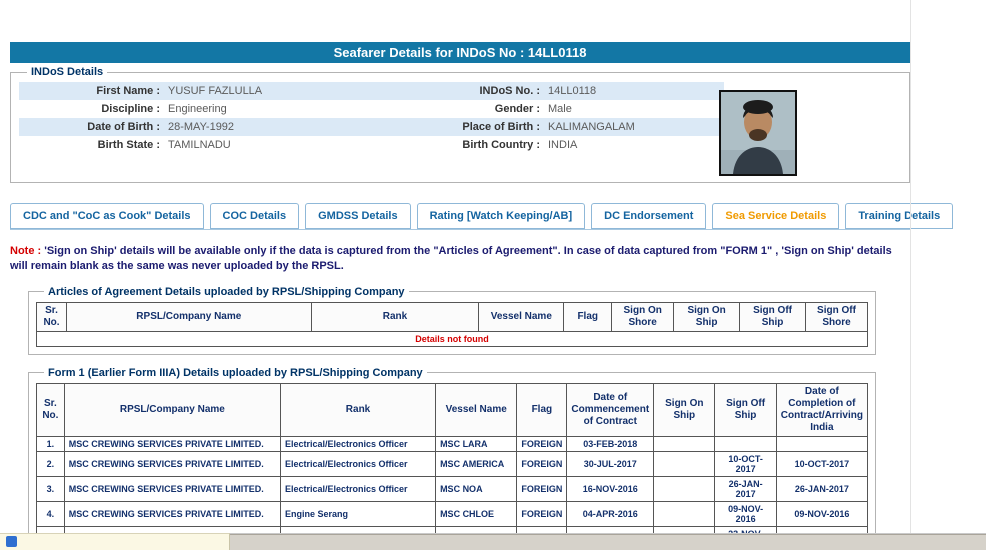  I want to click on detail-row: Discipline : Engineering Gender : Male, so click(371, 109).